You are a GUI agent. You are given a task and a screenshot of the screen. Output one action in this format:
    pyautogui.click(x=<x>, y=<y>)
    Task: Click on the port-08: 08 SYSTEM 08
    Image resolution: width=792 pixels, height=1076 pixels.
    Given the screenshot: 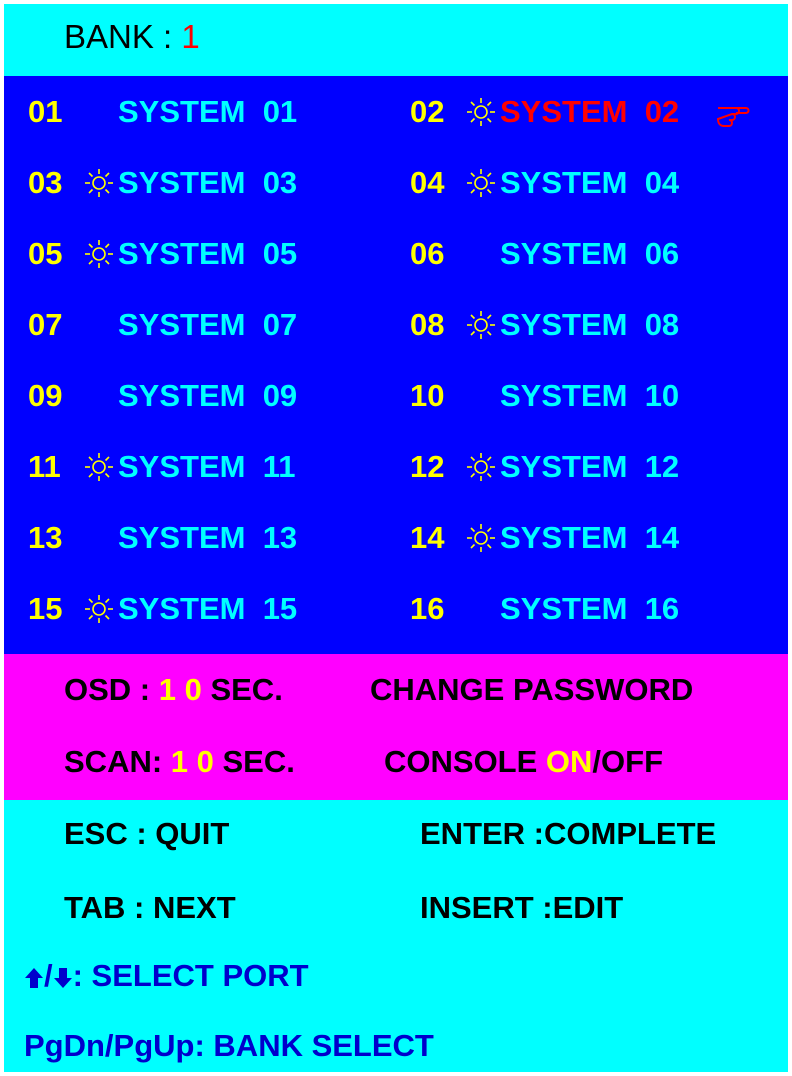 What is the action you would take?
    pyautogui.click(x=590, y=325)
    